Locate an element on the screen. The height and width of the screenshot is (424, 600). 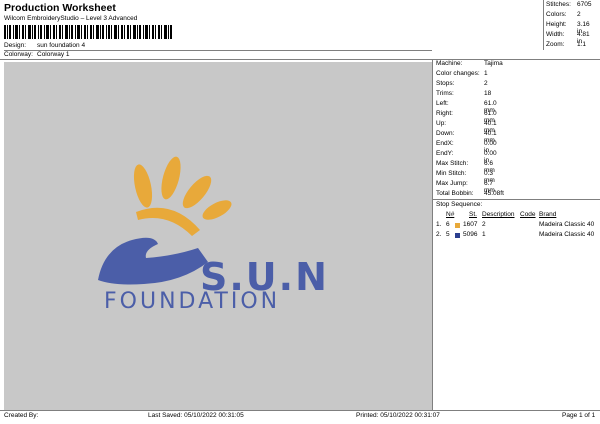
detail-row: Up: 40.1 mm is located at coordinates (466, 127).